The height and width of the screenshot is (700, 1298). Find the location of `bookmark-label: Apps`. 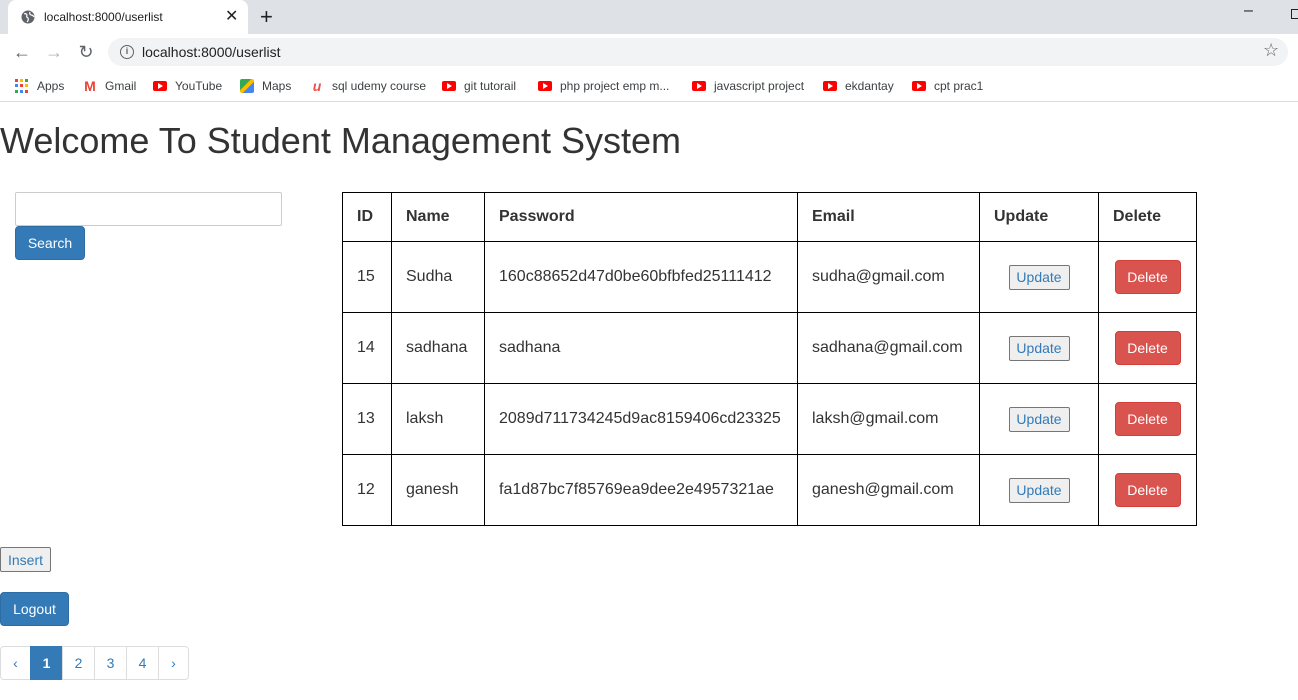

bookmark-label: Apps is located at coordinates (51, 86).